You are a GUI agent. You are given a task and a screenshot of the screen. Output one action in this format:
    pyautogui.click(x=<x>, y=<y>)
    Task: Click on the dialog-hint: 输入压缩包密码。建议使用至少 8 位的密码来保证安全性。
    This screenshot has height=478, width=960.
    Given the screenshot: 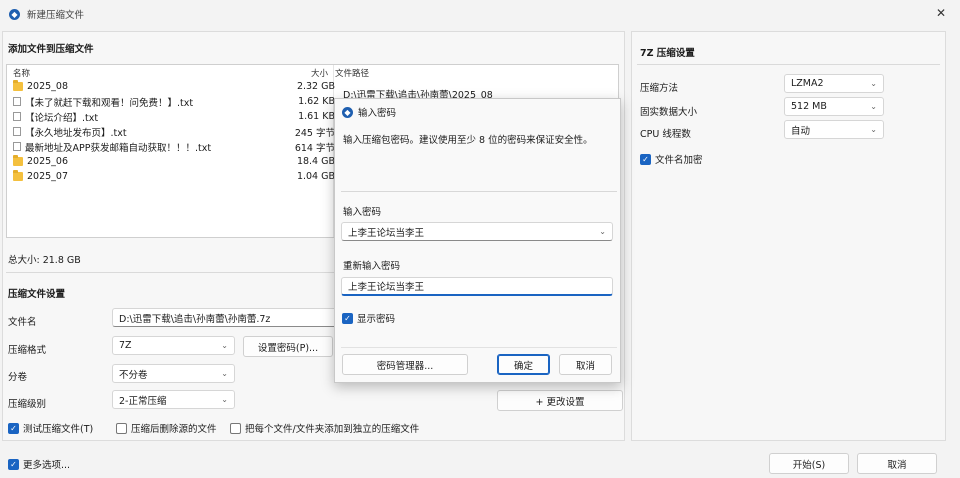 What is the action you would take?
    pyautogui.click(x=468, y=140)
    